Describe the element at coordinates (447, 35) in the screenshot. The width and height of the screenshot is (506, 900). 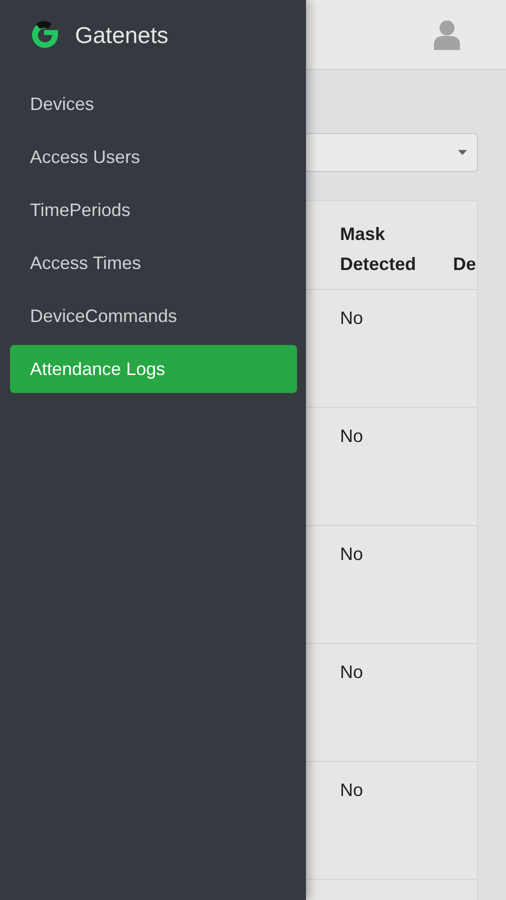
I see `user-icon` at that location.